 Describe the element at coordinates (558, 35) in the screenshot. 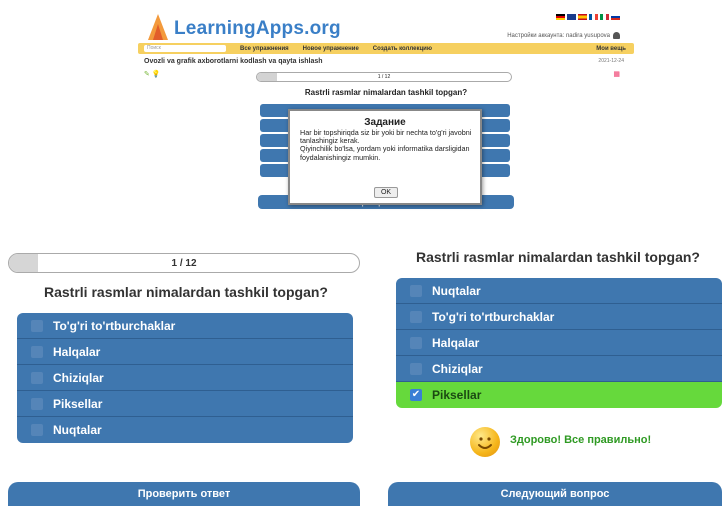

I see `account-text: Настройки аккаунта: nadira yusupova` at that location.